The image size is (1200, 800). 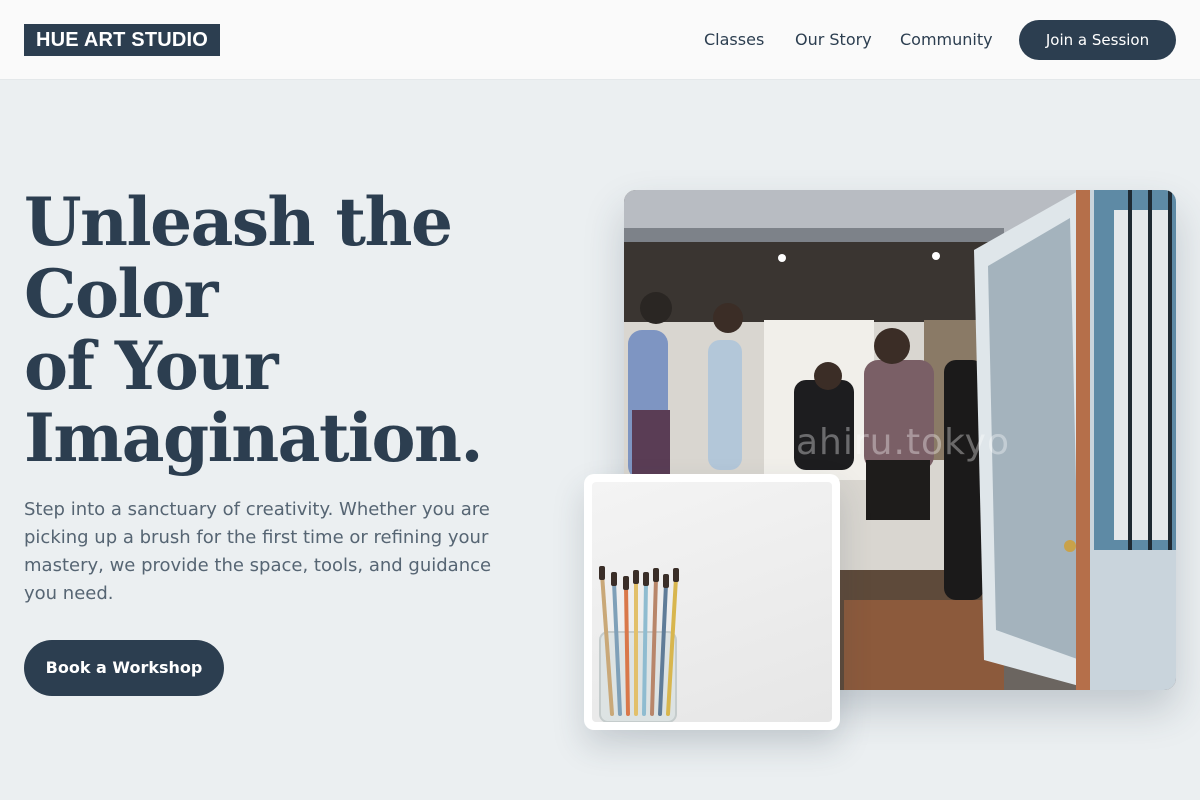 I want to click on paintbrush-jar-illustration, so click(x=639, y=644).